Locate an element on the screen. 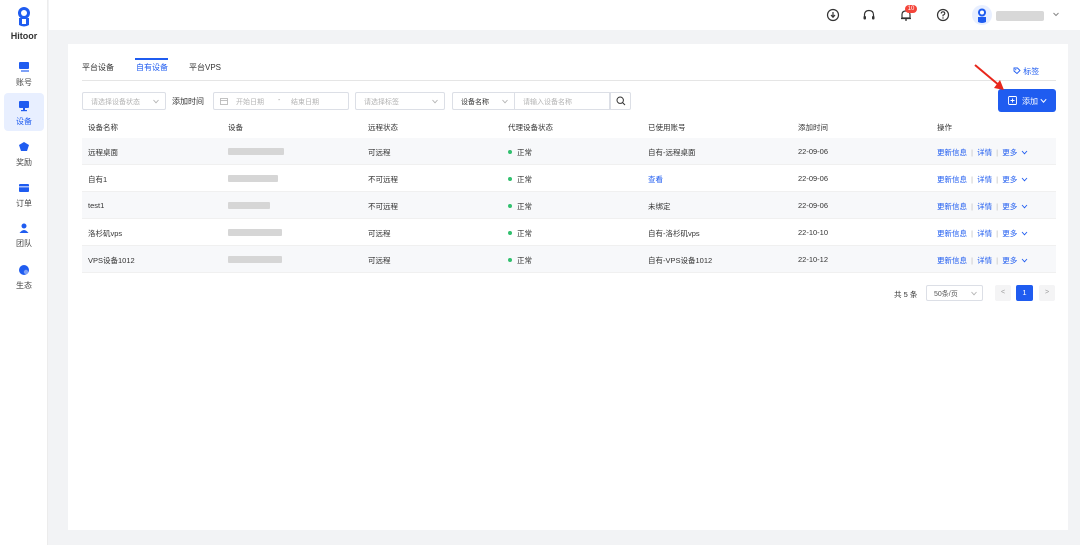 The image size is (1080, 545). sidebar-item-device: 设备 is located at coordinates (24, 112).